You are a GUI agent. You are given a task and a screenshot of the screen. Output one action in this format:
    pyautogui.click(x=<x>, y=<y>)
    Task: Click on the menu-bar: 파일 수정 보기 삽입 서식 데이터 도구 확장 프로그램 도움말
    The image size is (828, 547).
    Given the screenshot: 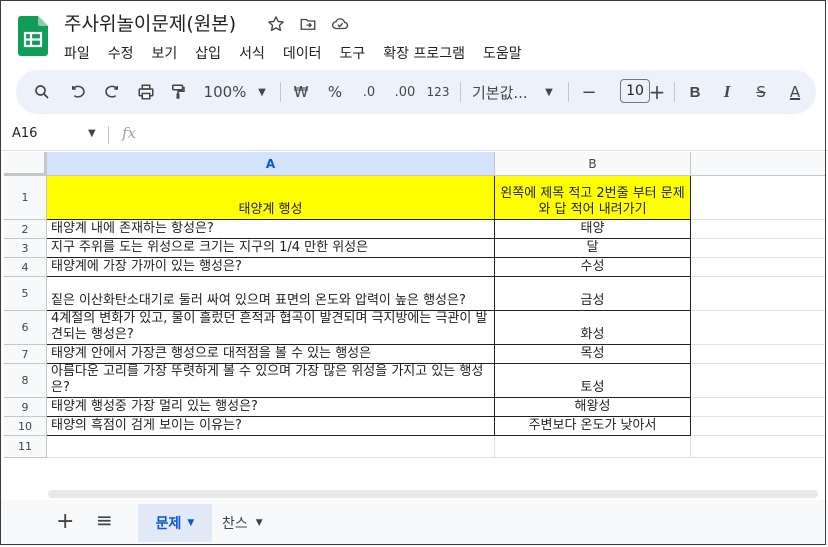 What is the action you would take?
    pyautogui.click(x=302, y=53)
    